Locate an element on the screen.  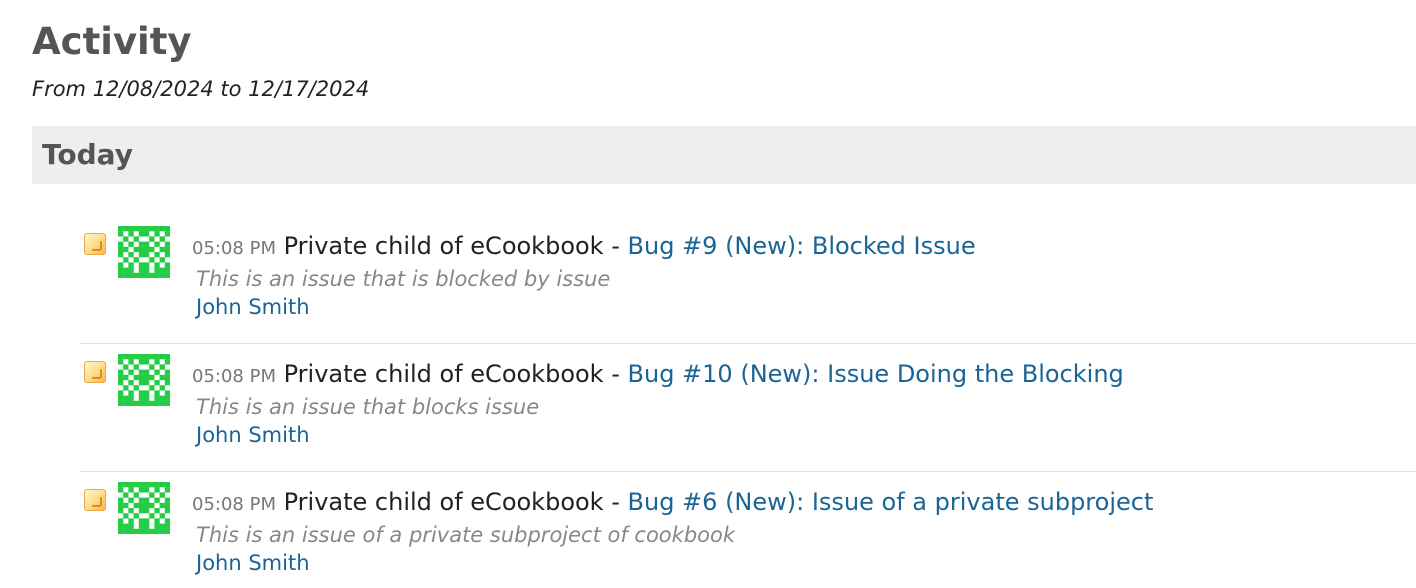
issue-link: Bug #9 (New): Blocked Issue is located at coordinates (802, 246).